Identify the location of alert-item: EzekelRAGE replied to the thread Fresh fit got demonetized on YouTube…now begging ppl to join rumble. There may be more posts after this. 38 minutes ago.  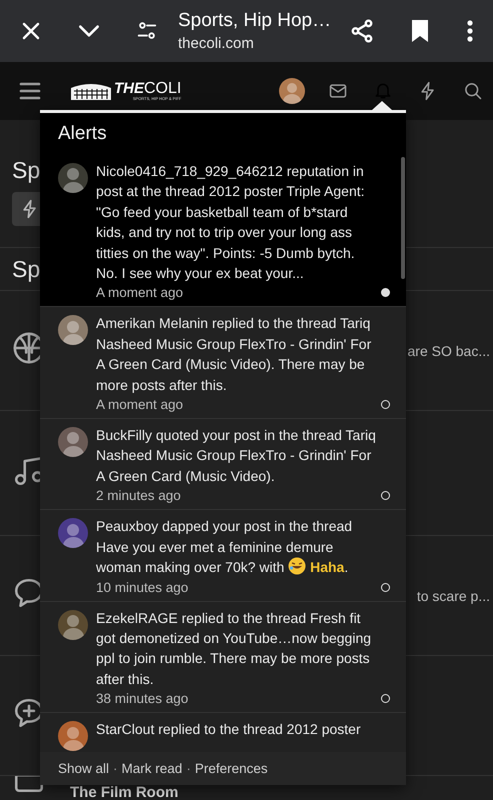
(223, 658).